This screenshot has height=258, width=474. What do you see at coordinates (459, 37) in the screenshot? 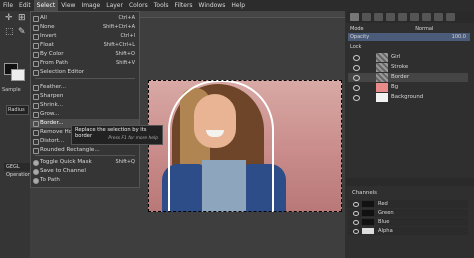
I see `opacity-value: 100.0` at bounding box center [459, 37].